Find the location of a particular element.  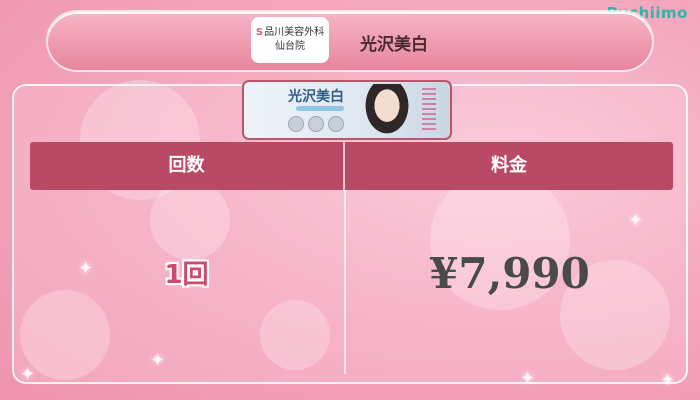

clinic-badge: S品川美容外科 仙台院 is located at coordinates (290, 40).